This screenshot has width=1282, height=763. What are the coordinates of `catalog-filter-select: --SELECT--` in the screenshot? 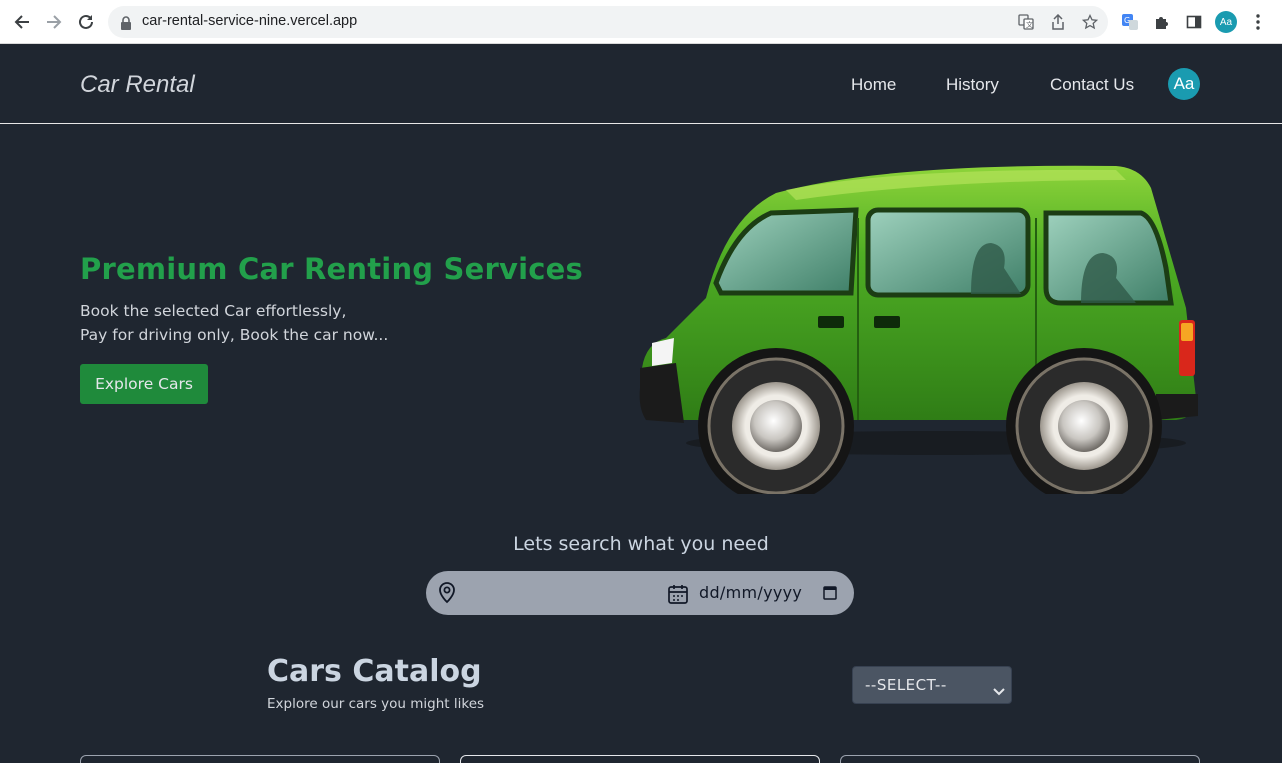 It's located at (932, 685).